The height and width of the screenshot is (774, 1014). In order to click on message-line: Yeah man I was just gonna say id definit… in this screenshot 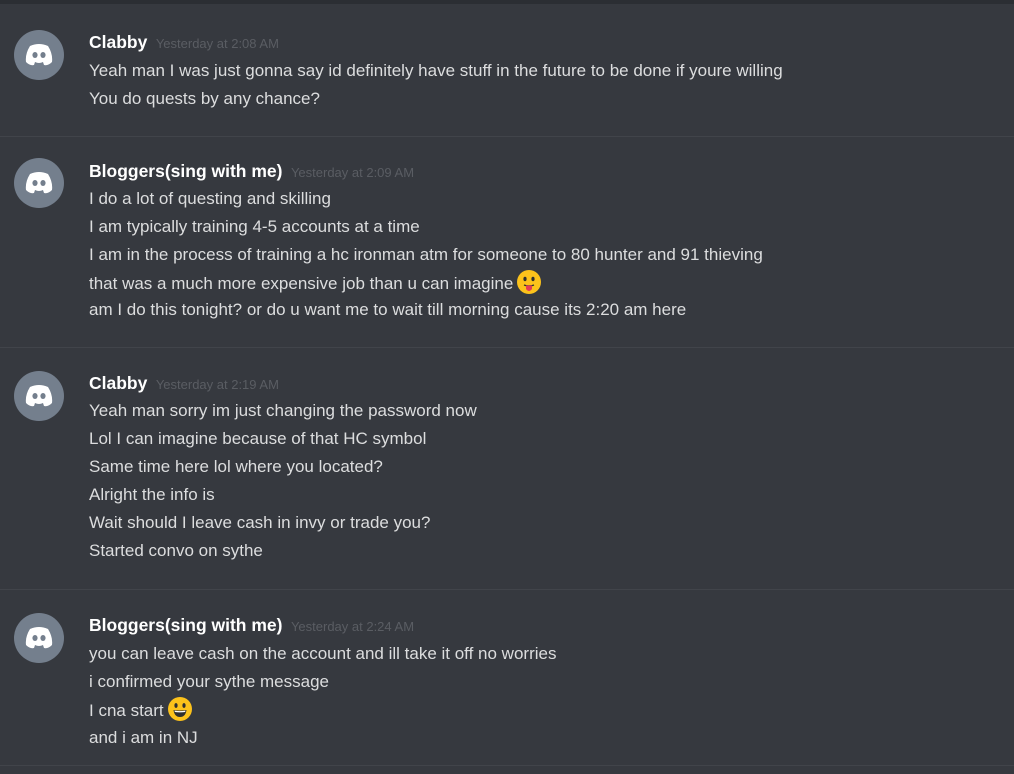, I will do `click(436, 70)`.